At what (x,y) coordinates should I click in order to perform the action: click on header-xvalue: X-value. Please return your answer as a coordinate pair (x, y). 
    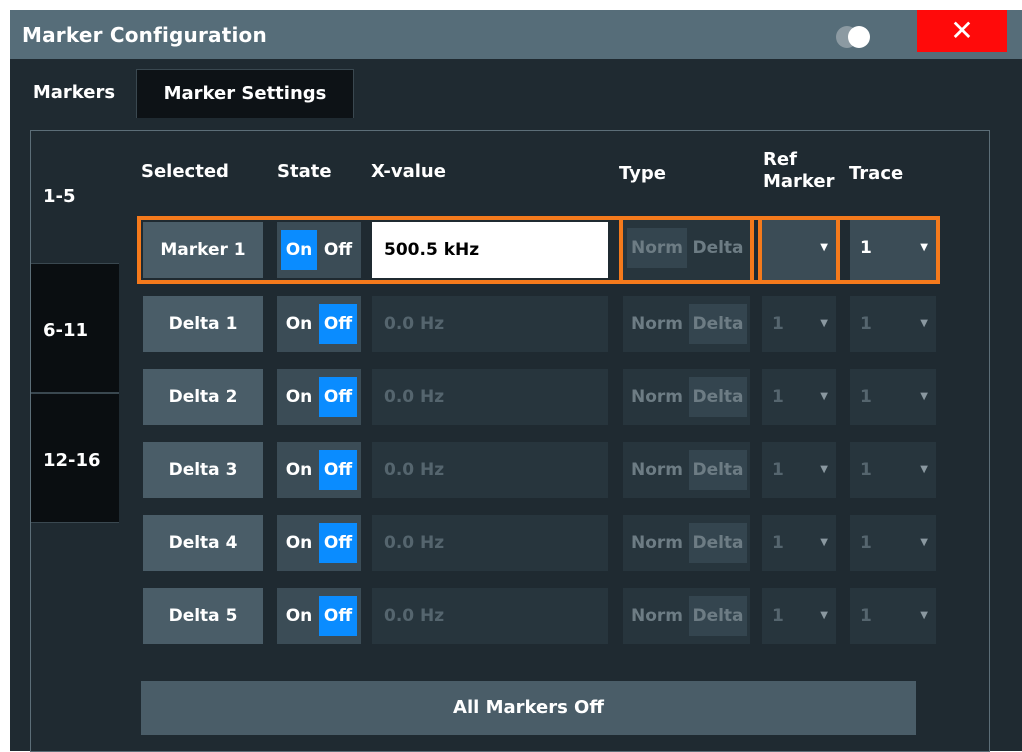
    Looking at the image, I should click on (408, 171).